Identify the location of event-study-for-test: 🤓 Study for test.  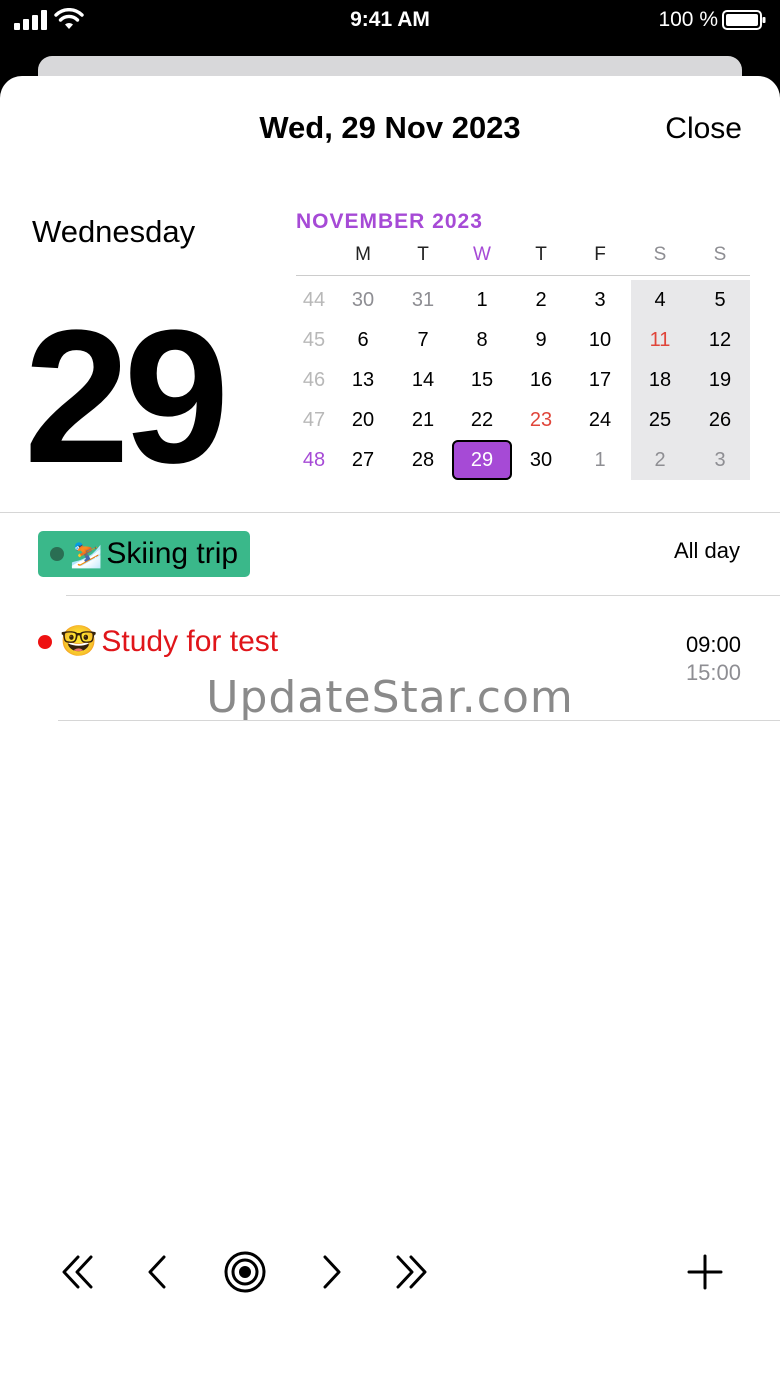
(158, 641).